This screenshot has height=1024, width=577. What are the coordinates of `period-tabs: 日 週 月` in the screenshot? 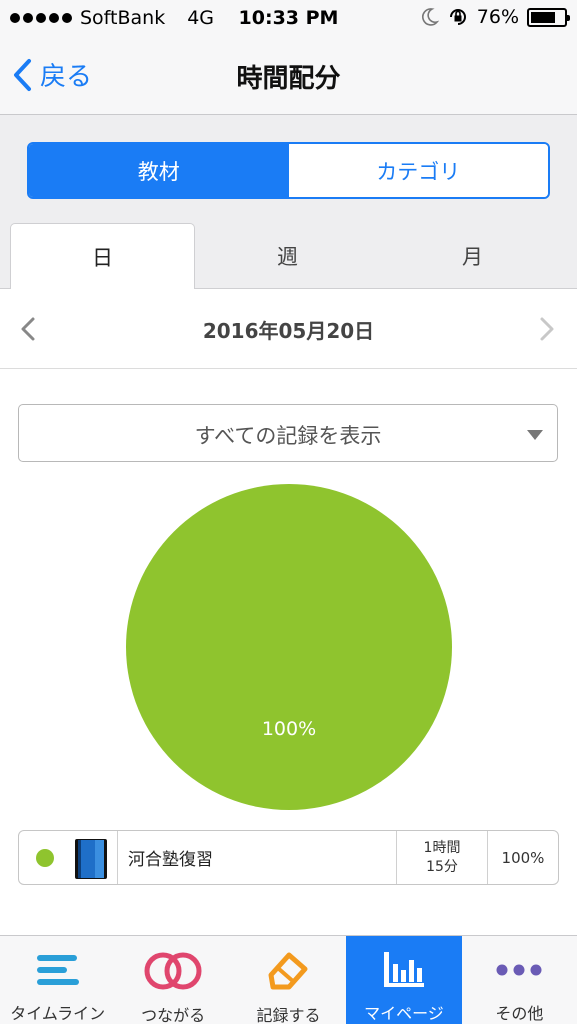 It's located at (288, 256).